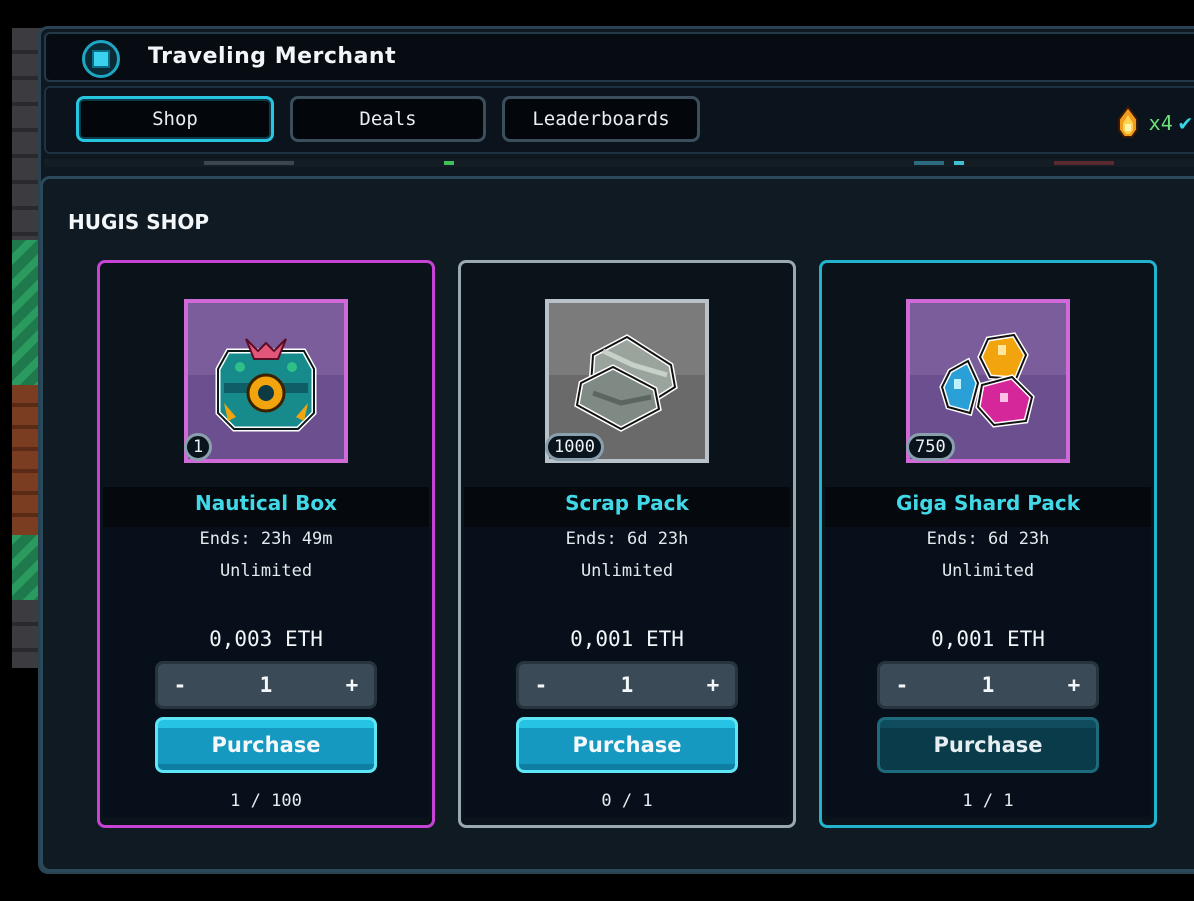 The width and height of the screenshot is (1194, 901). I want to click on tab-bar: Shop Deals Leaderboards x4 ✔, so click(619, 120).